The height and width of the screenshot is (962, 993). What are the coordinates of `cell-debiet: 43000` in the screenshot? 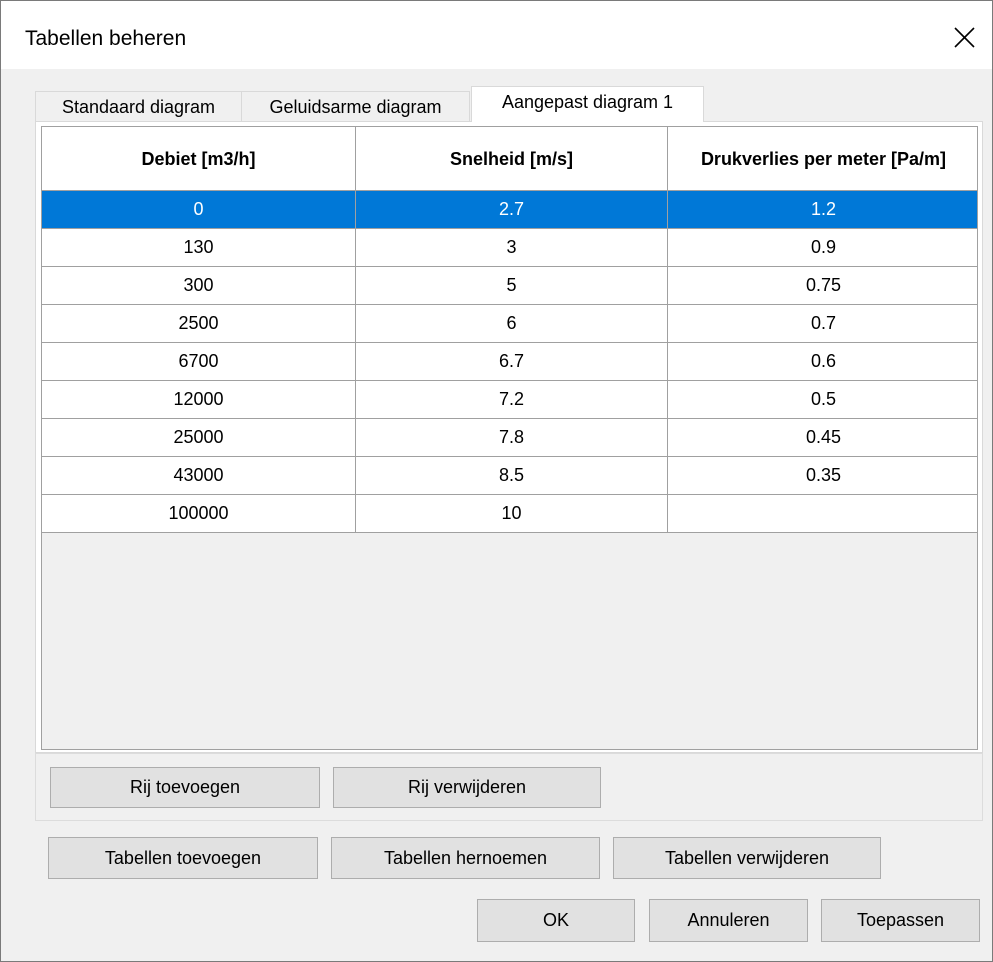 It's located at (199, 475).